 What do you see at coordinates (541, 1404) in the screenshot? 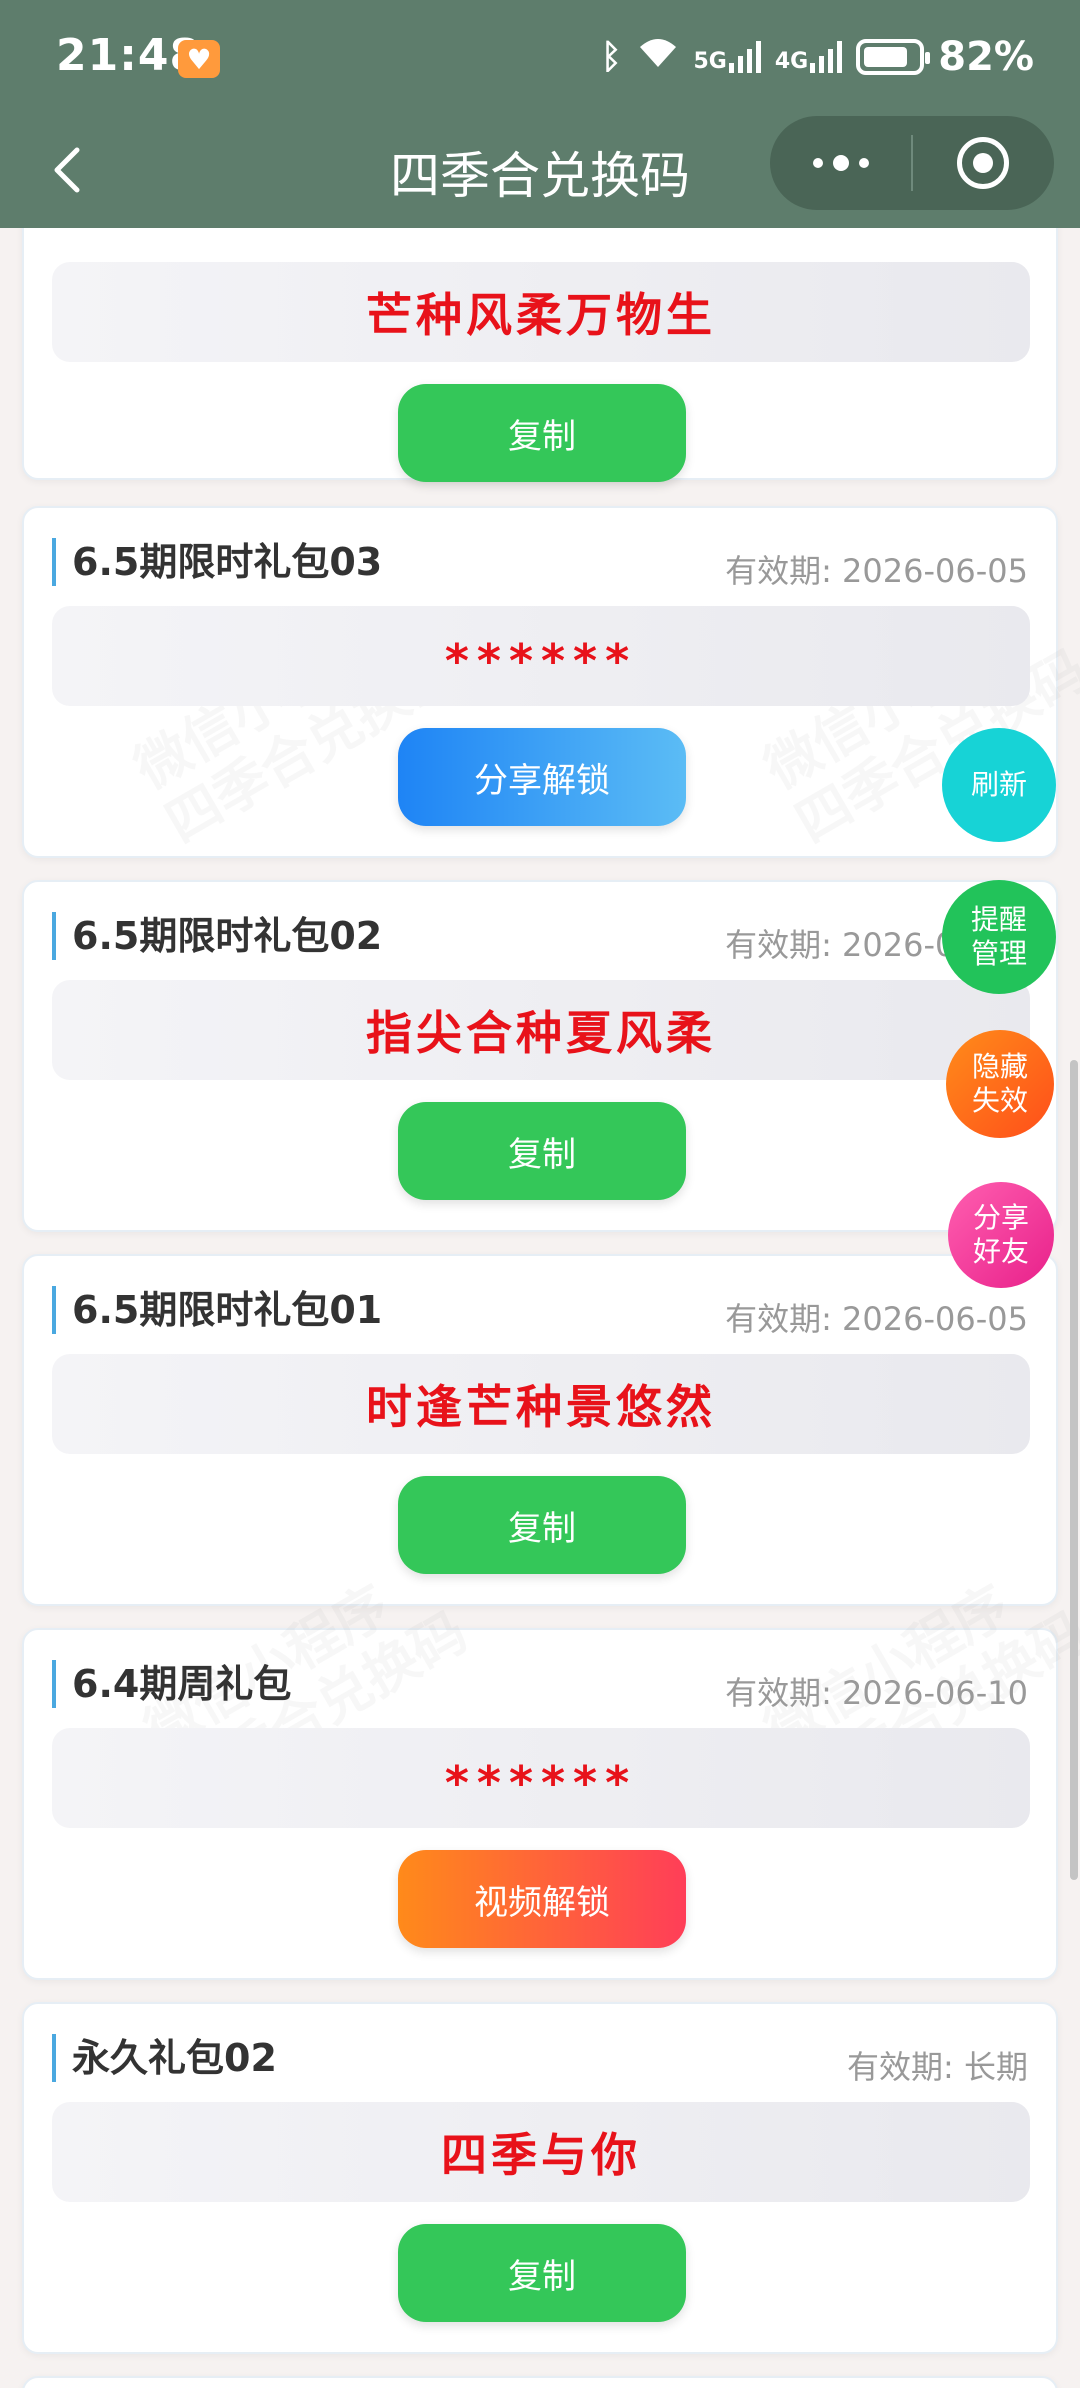
I see `code-text: 时逢芒种景悠然` at bounding box center [541, 1404].